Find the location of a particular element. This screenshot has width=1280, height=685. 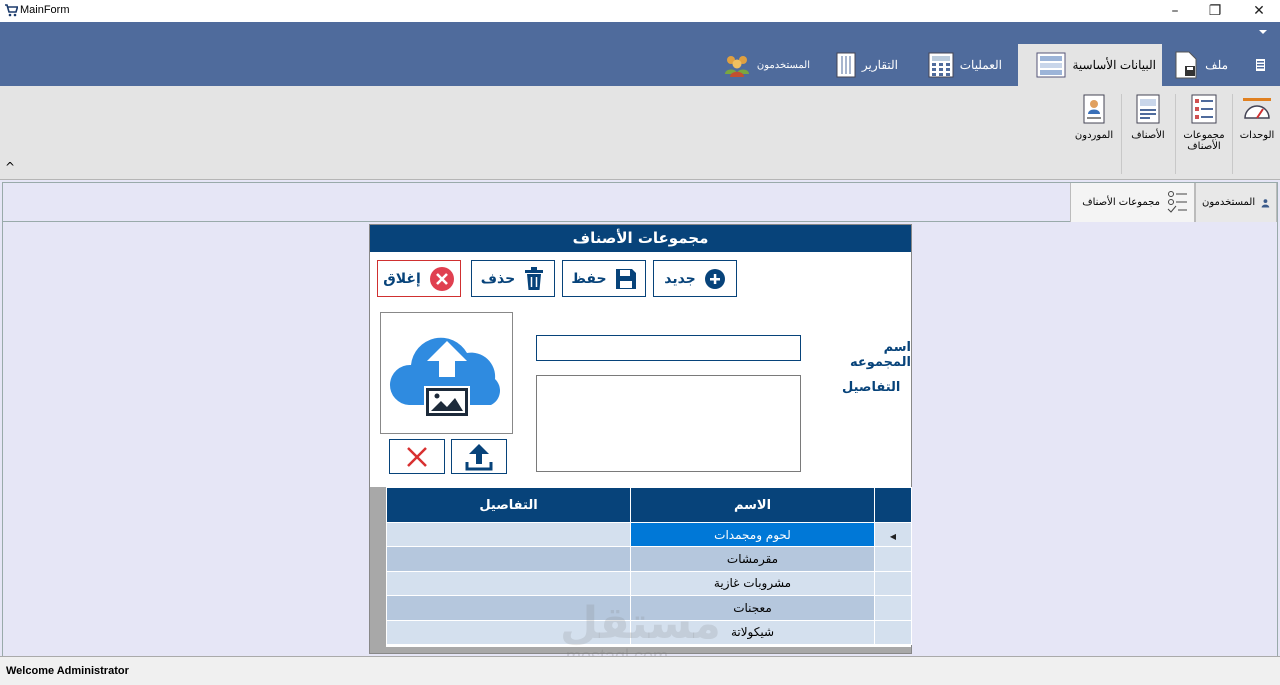

item-groups-label: مجموعات الأصناف is located at coordinates (1204, 141).